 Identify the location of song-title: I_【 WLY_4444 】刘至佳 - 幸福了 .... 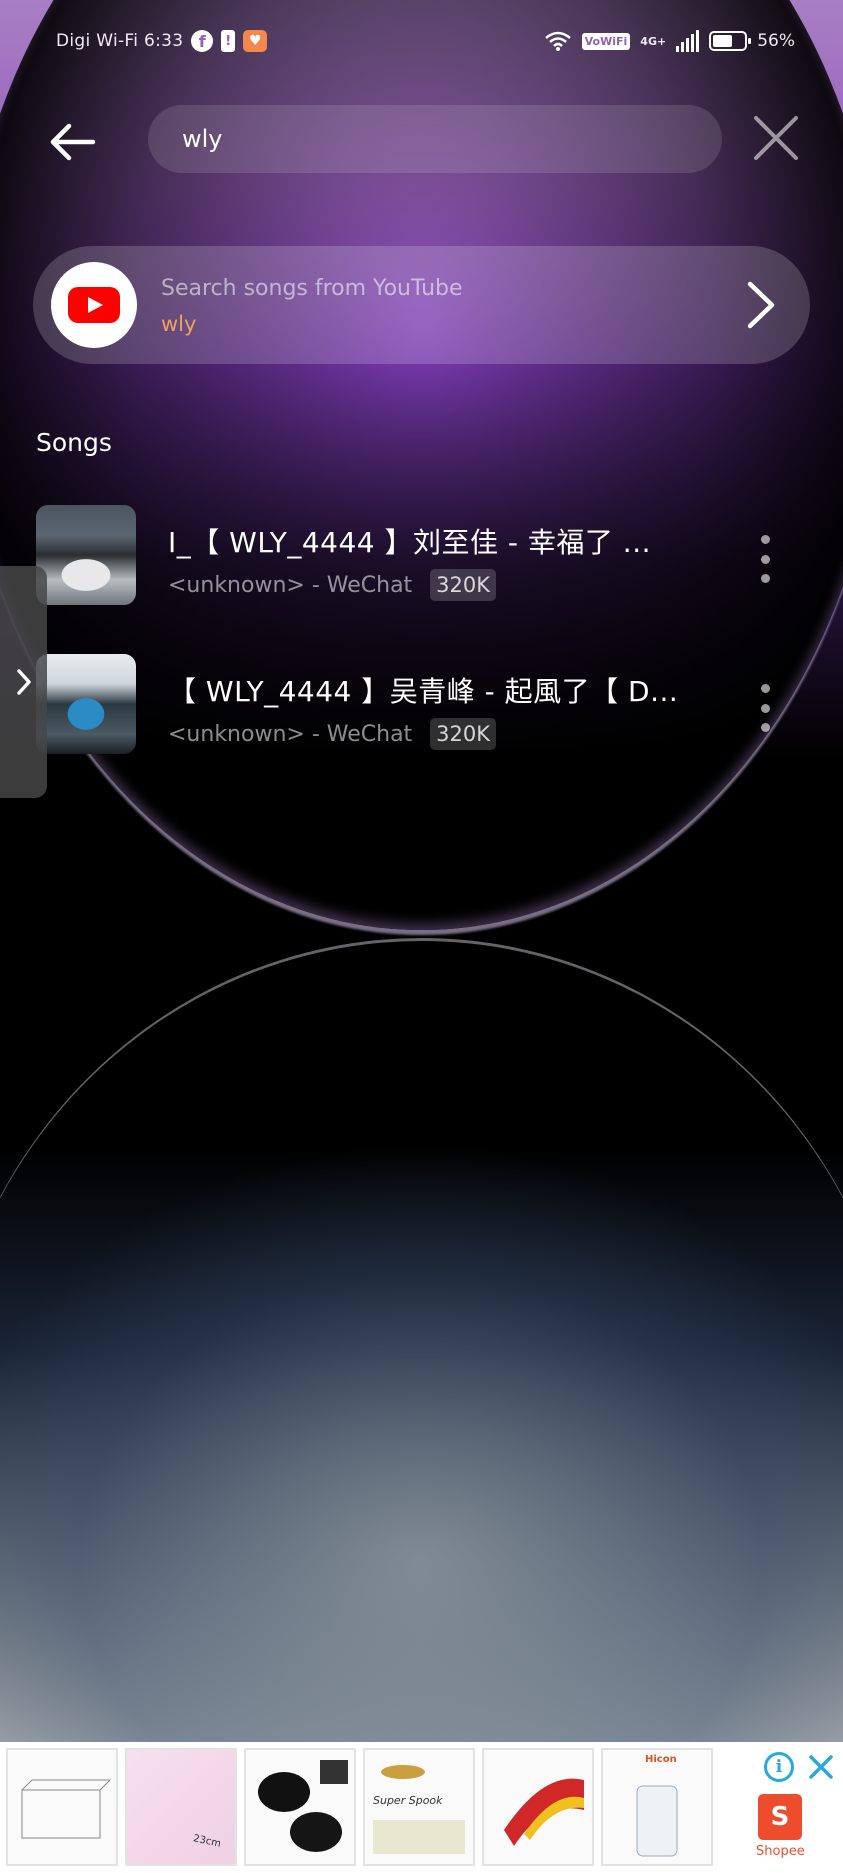
(409, 542).